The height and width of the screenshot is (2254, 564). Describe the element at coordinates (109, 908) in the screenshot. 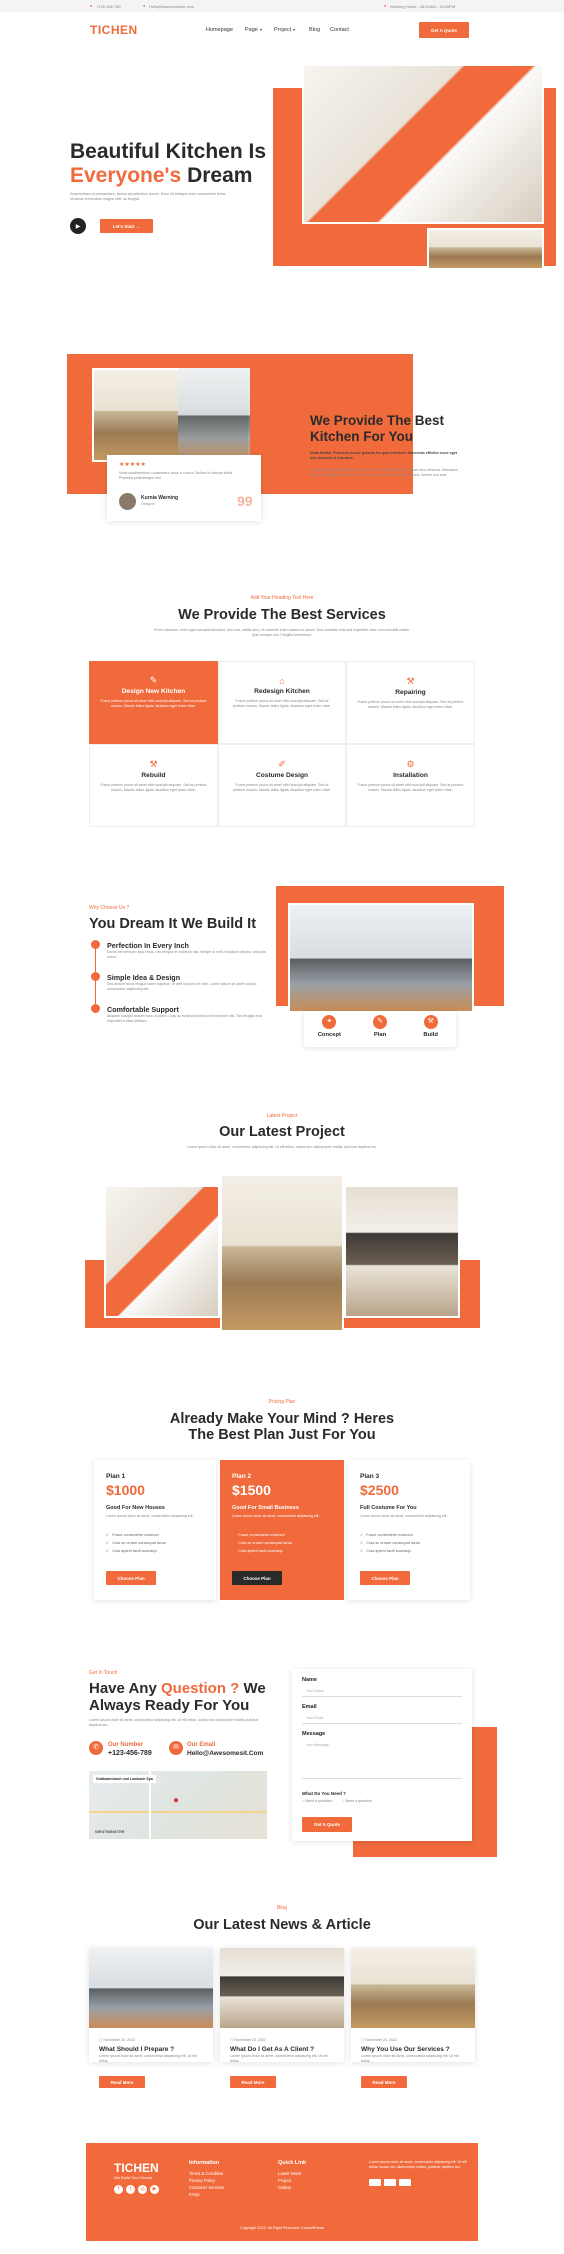

I see `why-eyebrow: Why Choose Us ?` at that location.